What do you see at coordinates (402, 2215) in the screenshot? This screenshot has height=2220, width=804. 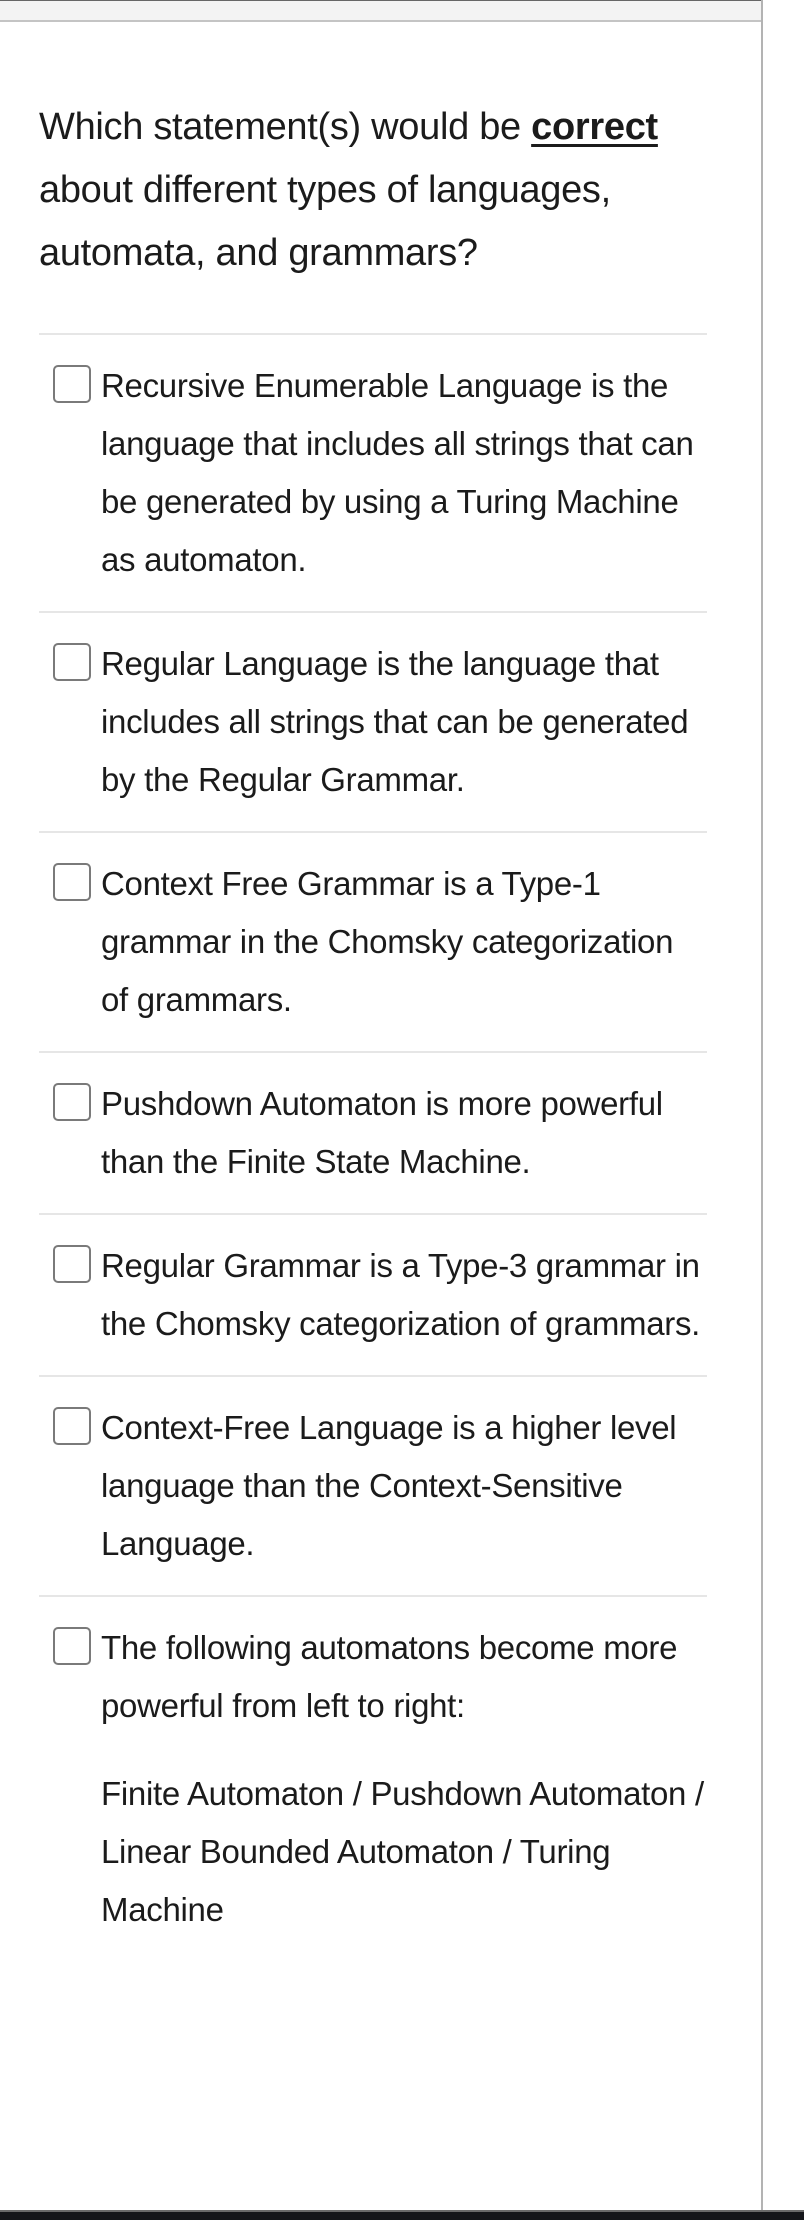 I see `bottom-taskbar` at bounding box center [402, 2215].